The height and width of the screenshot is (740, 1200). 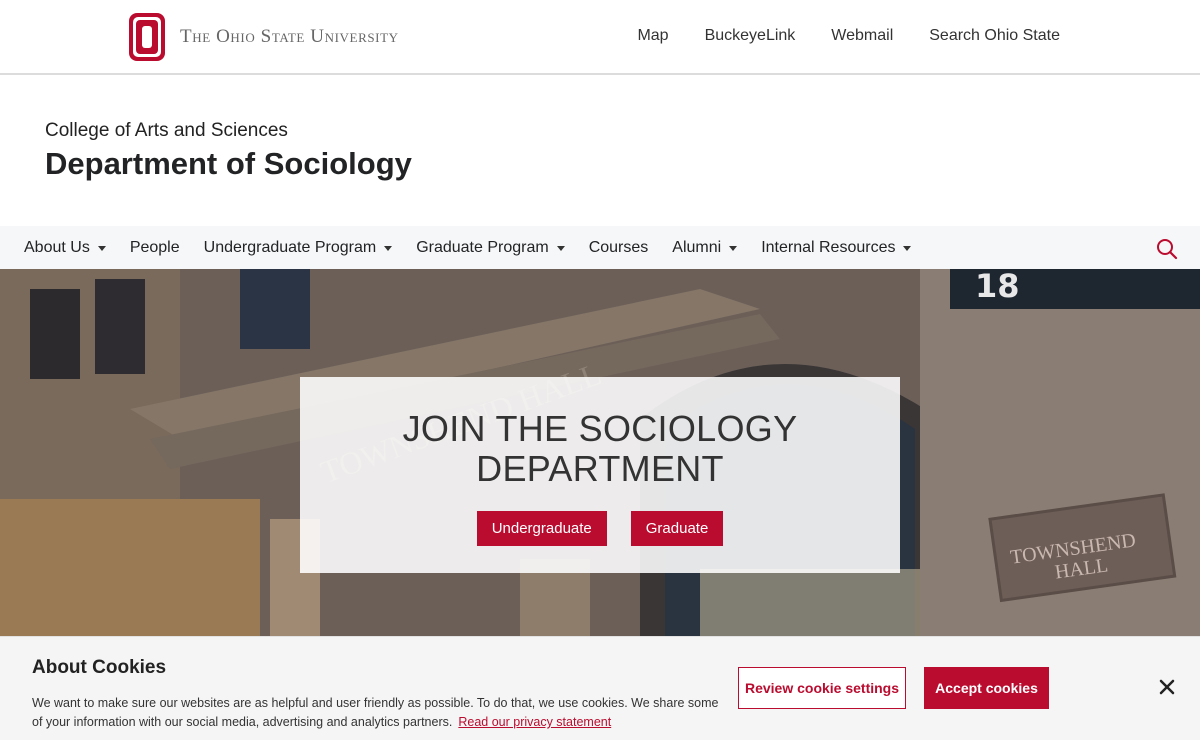 What do you see at coordinates (147, 37) in the screenshot?
I see `osu-block-o-logo` at bounding box center [147, 37].